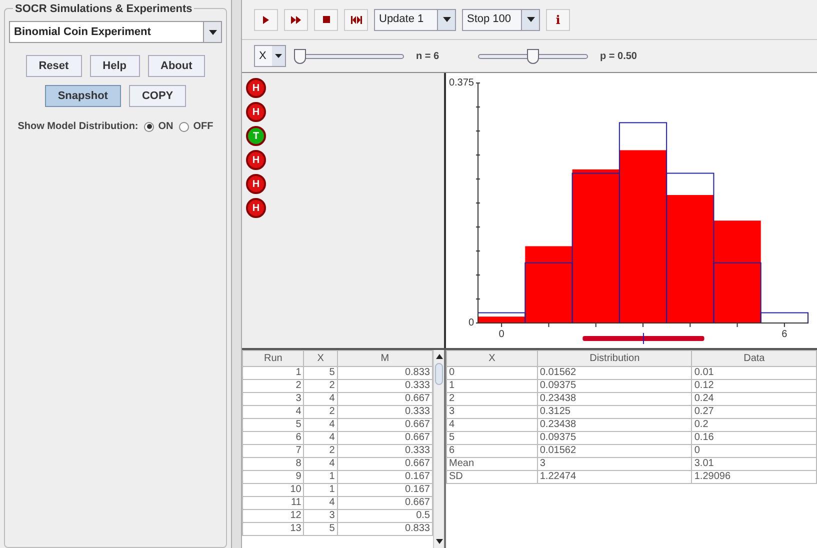  Describe the element at coordinates (177, 66) in the screenshot. I see `button: About` at that location.